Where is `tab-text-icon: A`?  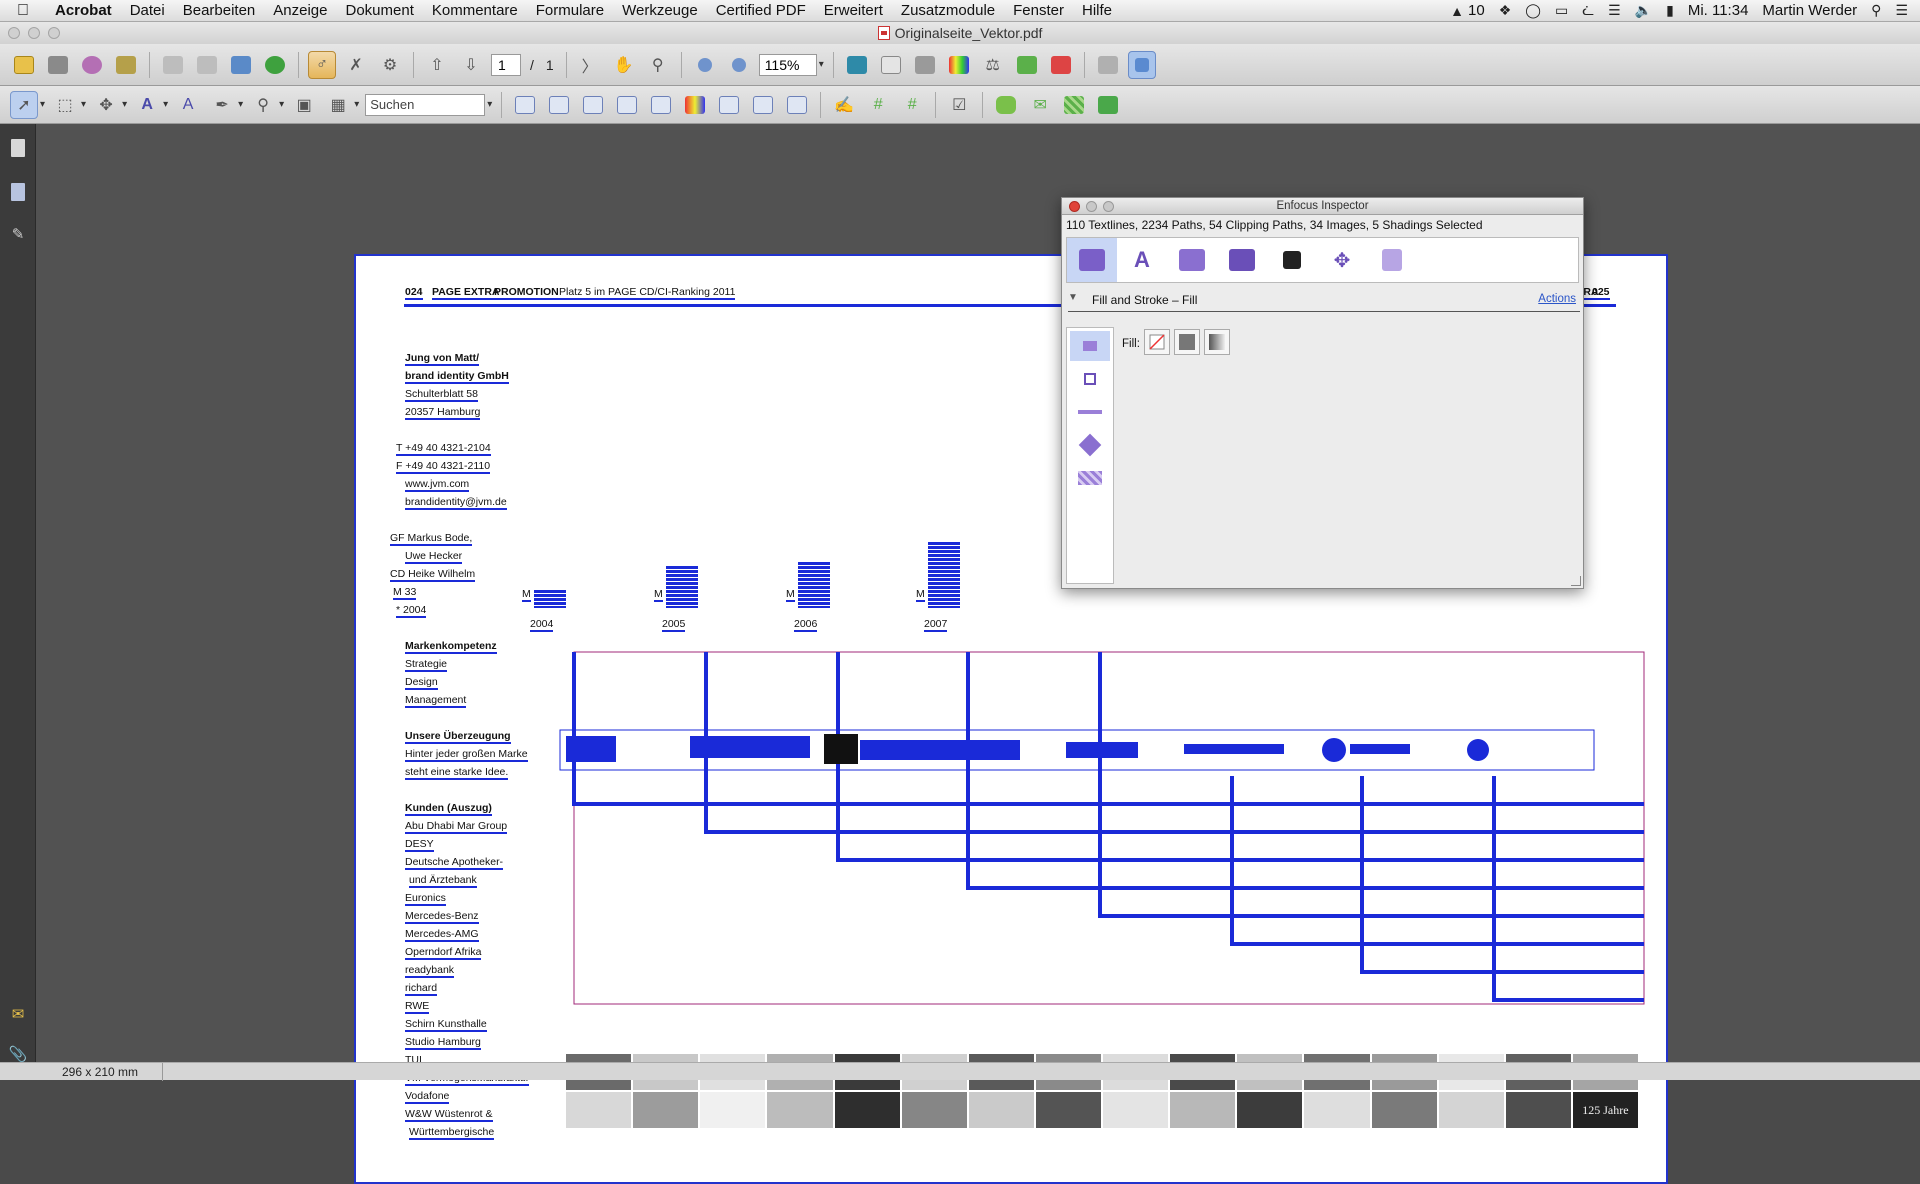
tab-text-icon: A is located at coordinates (1142, 260).